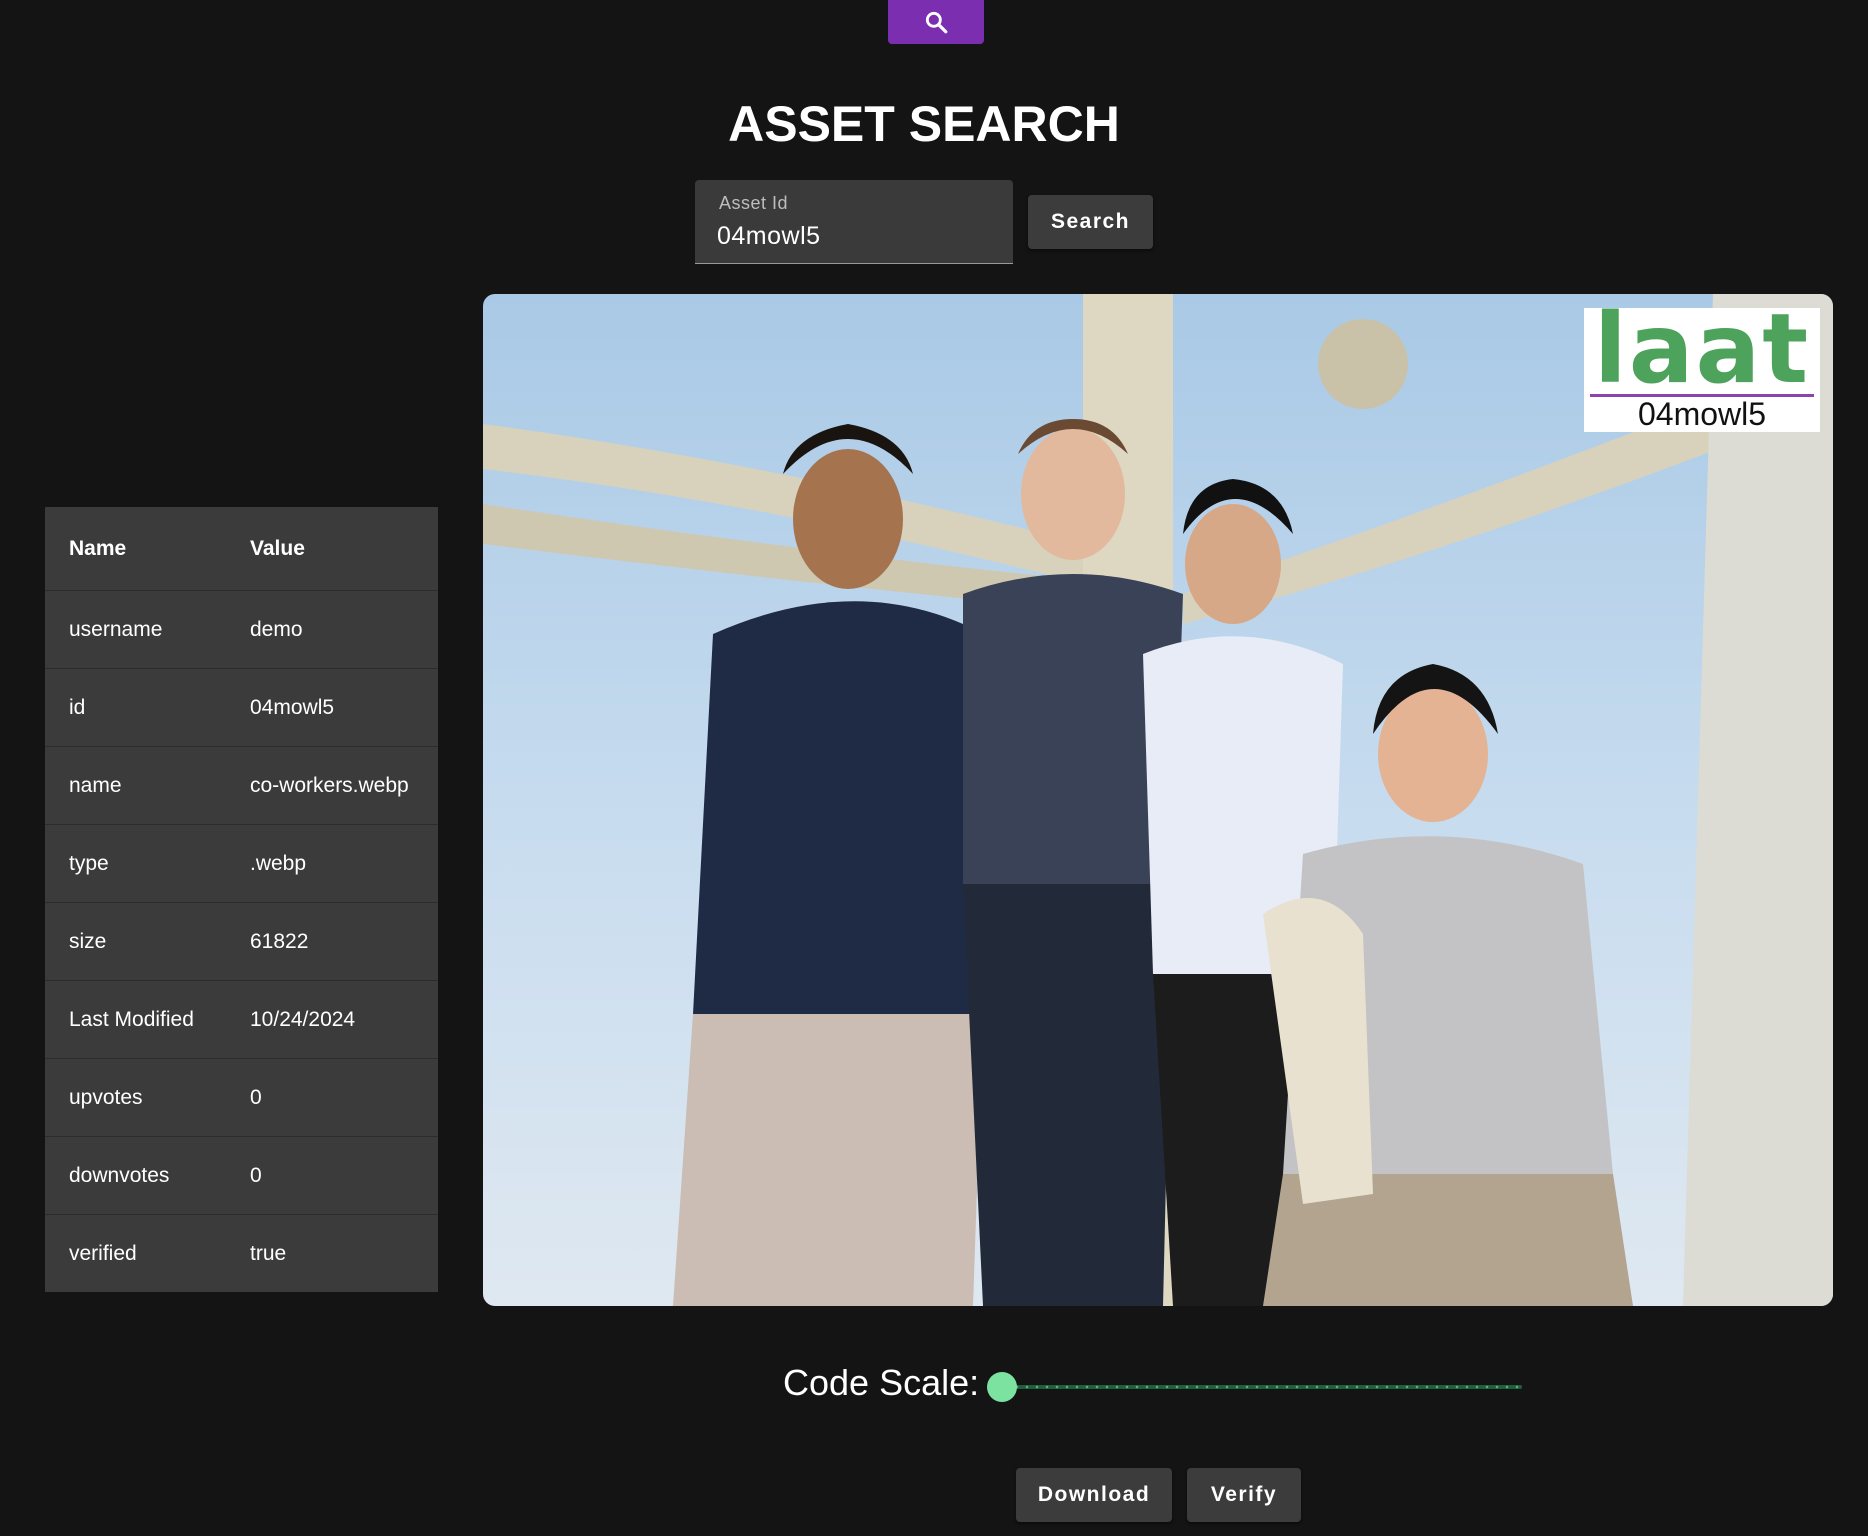 The image size is (1868, 1536). I want to click on table-row: Last Modified 10/24/2024, so click(241, 1019).